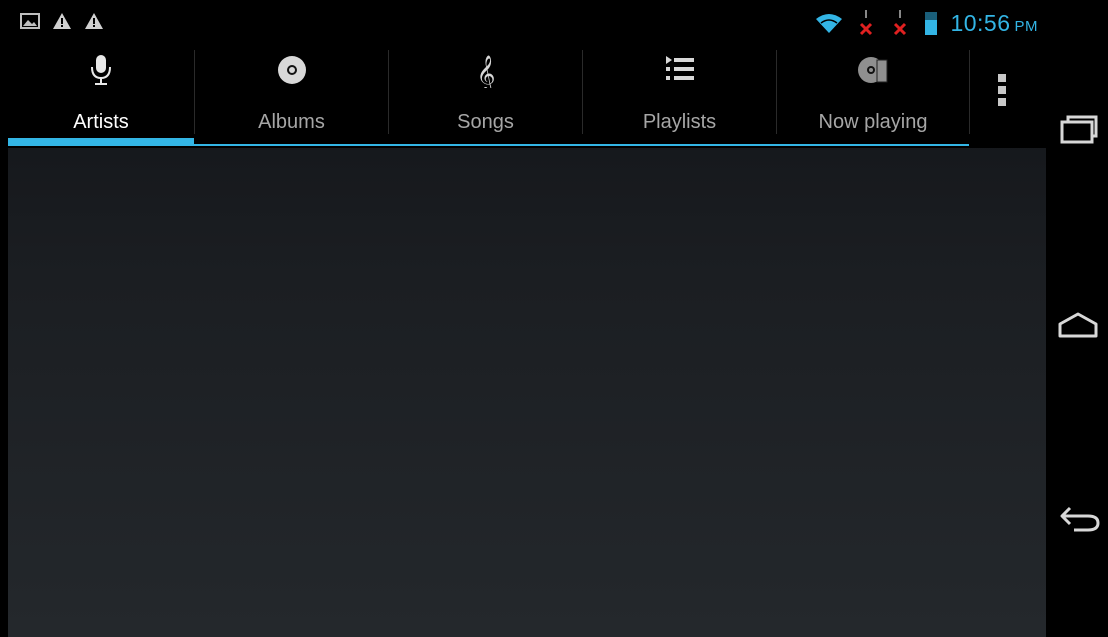 Image resolution: width=1108 pixels, height=637 pixels. What do you see at coordinates (679, 68) in the screenshot?
I see `playlist-icon` at bounding box center [679, 68].